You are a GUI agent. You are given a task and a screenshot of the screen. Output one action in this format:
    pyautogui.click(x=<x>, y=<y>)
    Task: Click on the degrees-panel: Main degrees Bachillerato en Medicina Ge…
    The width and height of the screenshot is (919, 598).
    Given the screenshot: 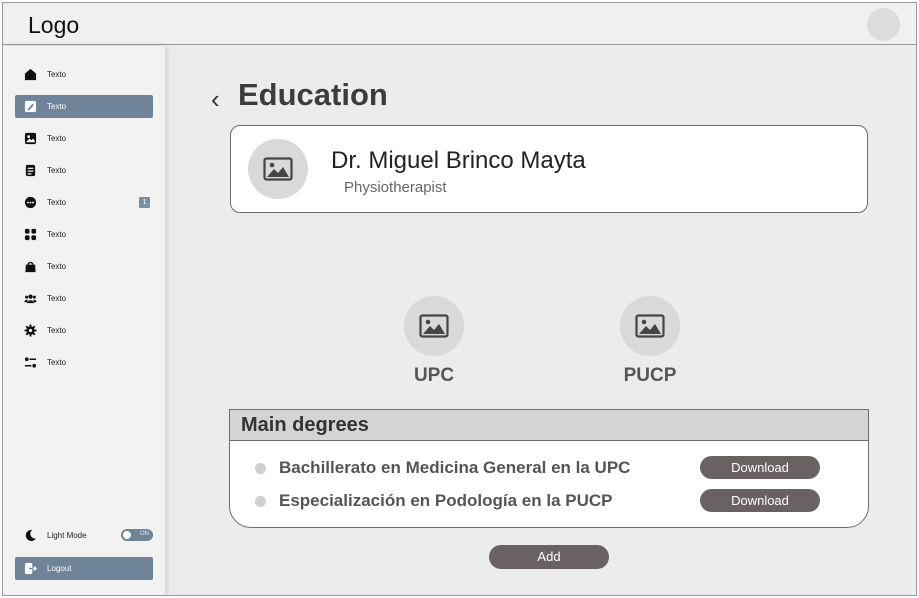 What is the action you would take?
    pyautogui.click(x=549, y=468)
    